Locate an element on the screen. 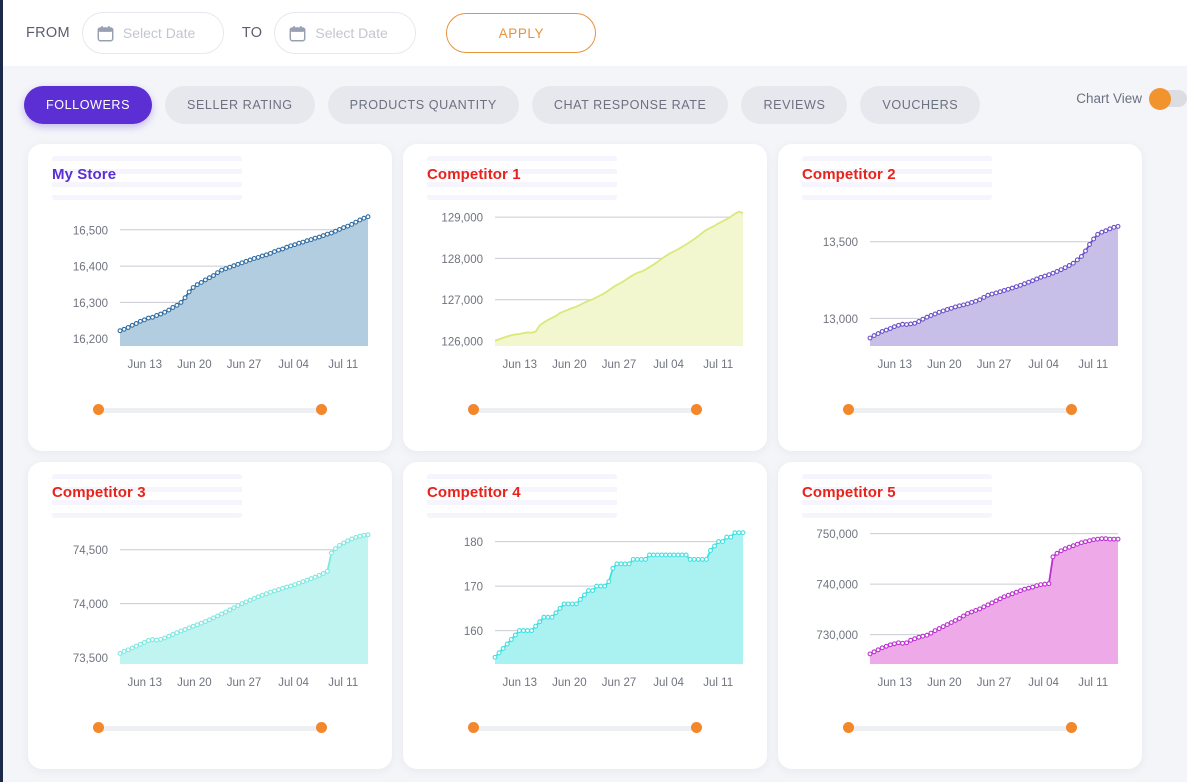  card-title: Competitor 1 is located at coordinates (474, 174).